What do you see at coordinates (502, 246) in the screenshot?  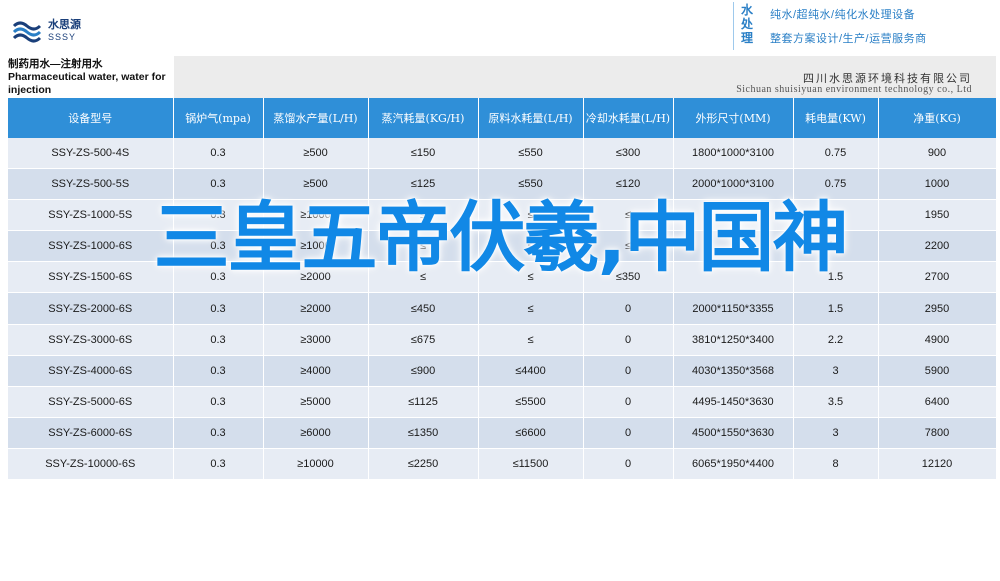 I see `table-row: SSY-ZS-1000-6S 0.3 ≥1000 ≤ ≤ ≤1.1 2200` at bounding box center [502, 246].